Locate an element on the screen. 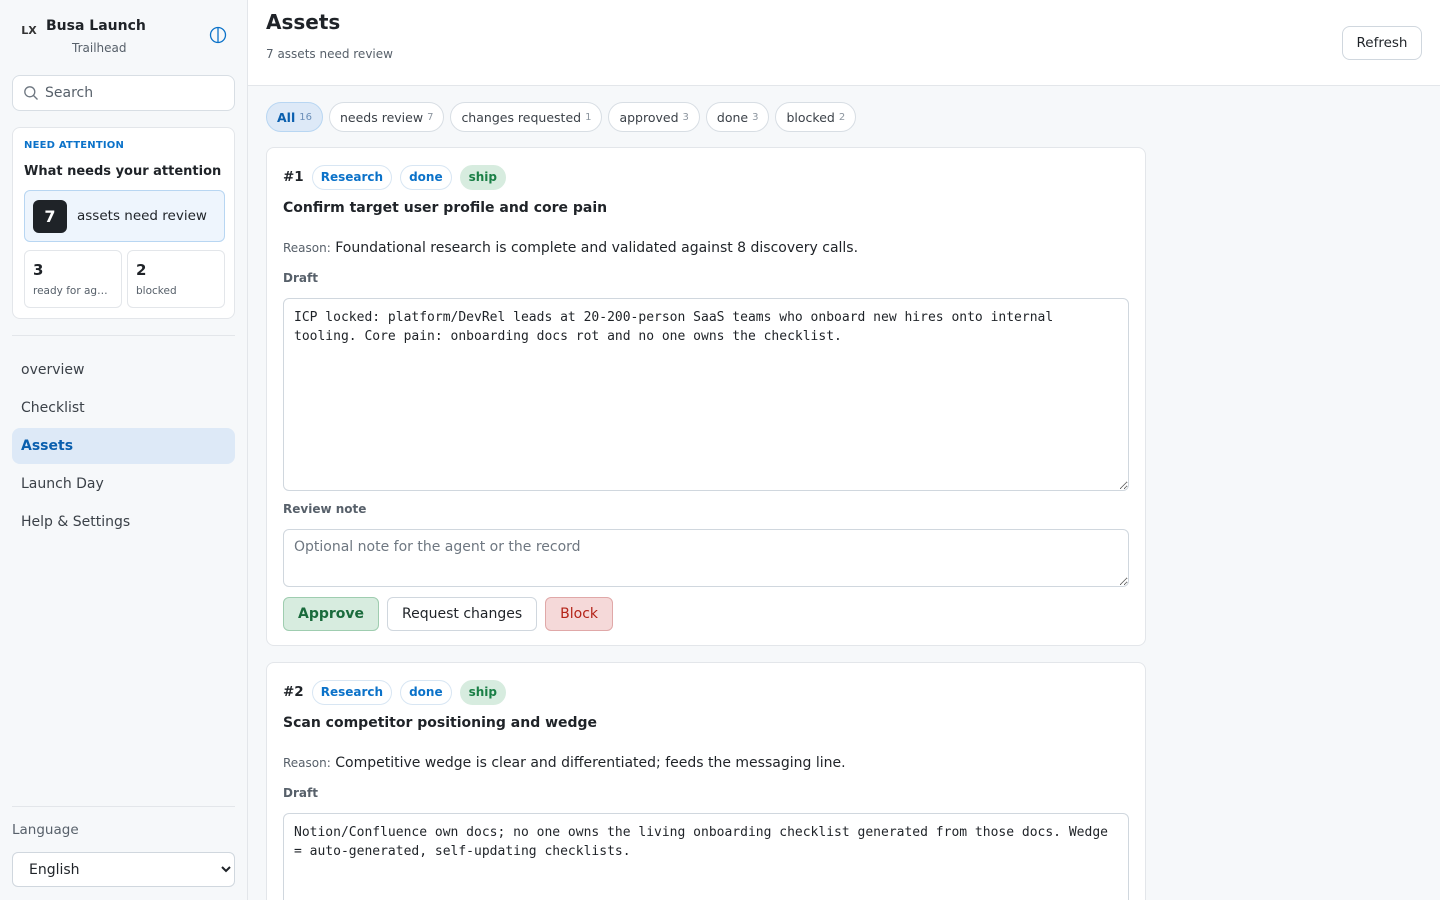  review-label: assets need review is located at coordinates (142, 216).